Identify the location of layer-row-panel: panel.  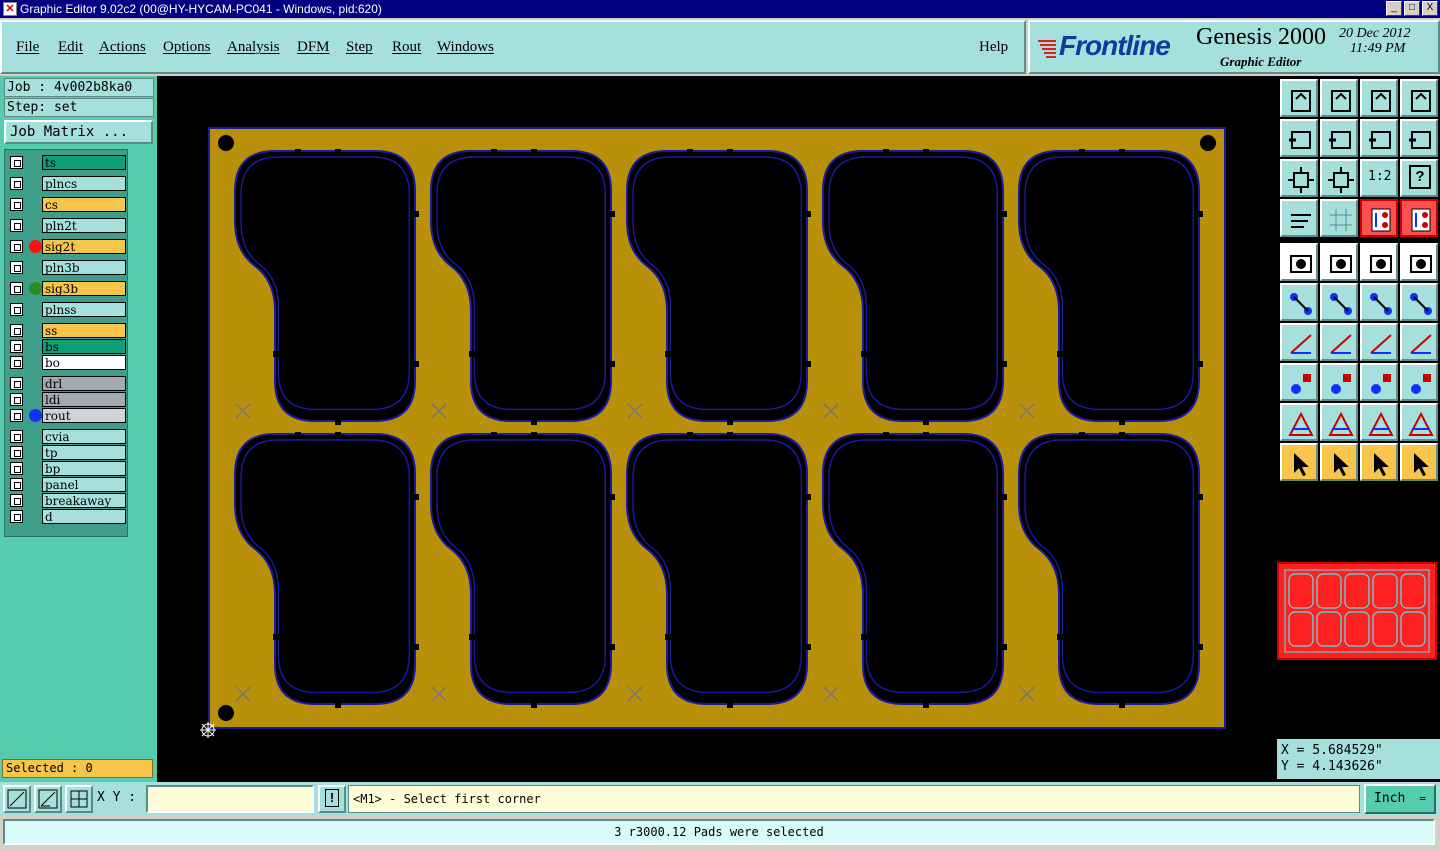
(67, 484).